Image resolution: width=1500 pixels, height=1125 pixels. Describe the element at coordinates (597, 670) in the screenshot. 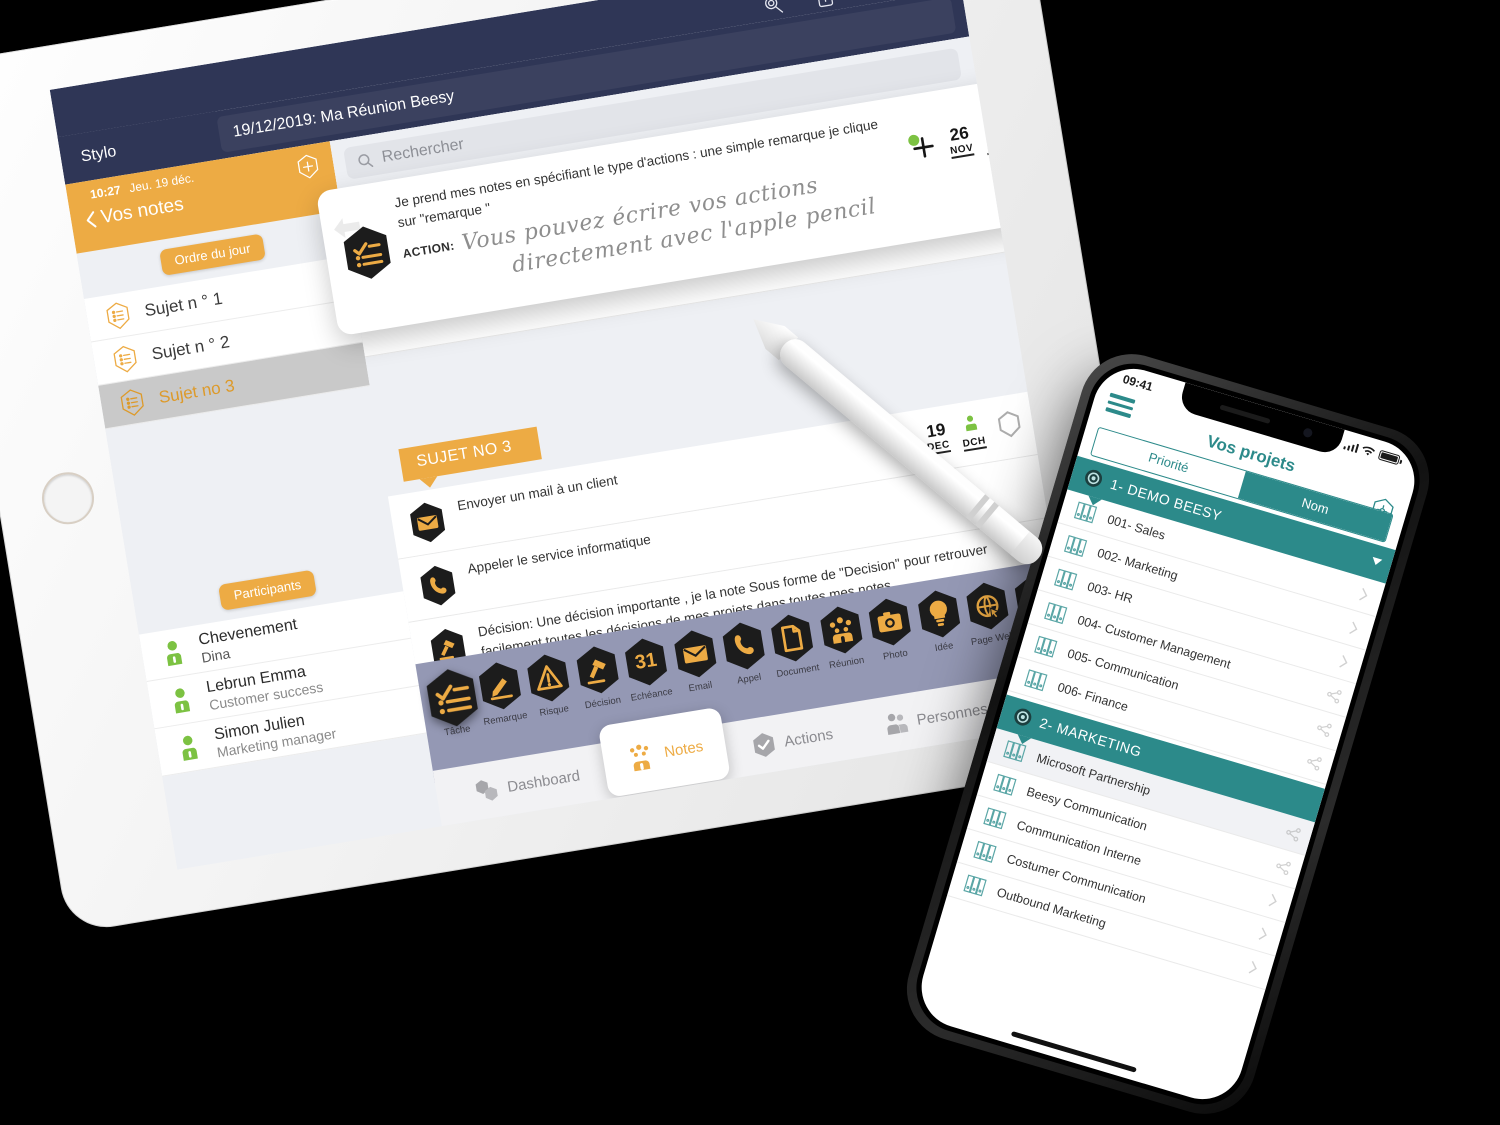

I see `decision-icon` at that location.